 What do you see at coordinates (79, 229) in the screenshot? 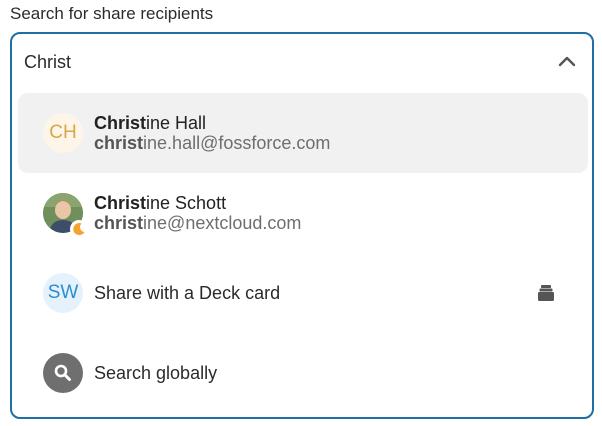
I see `moon-icon` at bounding box center [79, 229].